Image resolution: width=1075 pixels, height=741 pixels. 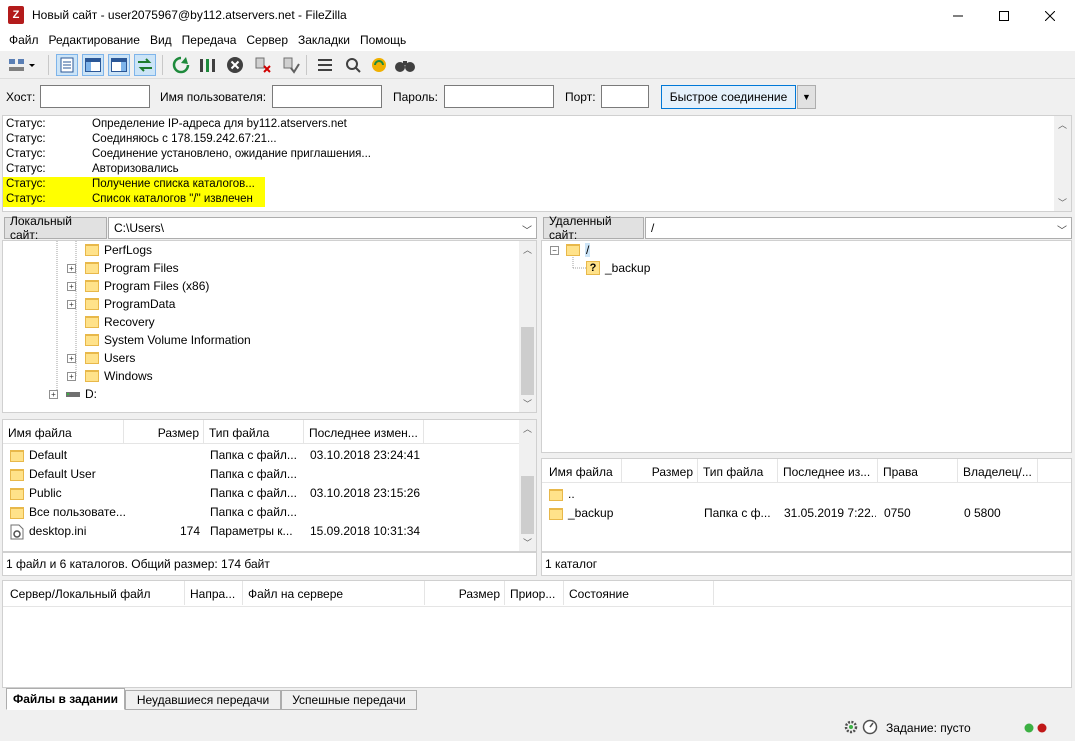 I want to click on tree-item: PerfLogs, so click(x=118, y=250).